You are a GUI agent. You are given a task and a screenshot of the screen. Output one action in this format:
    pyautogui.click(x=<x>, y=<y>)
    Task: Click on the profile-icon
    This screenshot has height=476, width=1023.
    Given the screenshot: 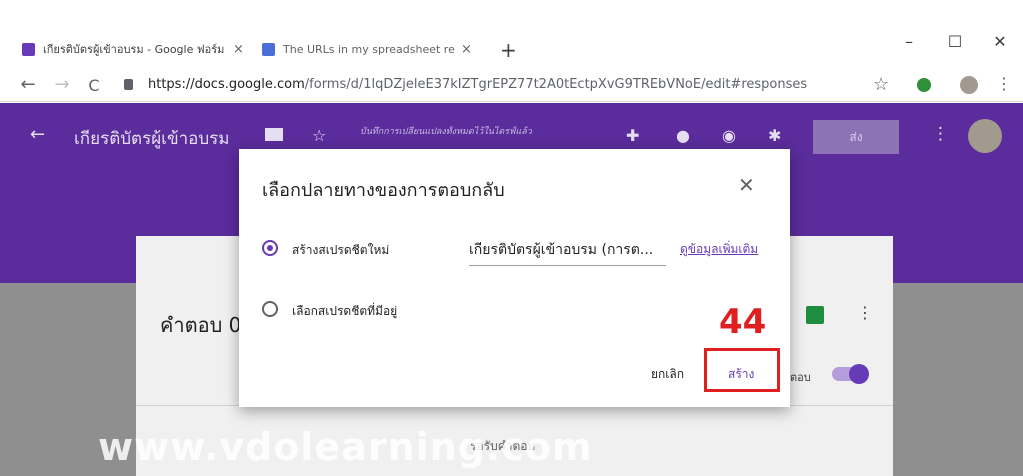 What is the action you would take?
    pyautogui.click(x=969, y=85)
    